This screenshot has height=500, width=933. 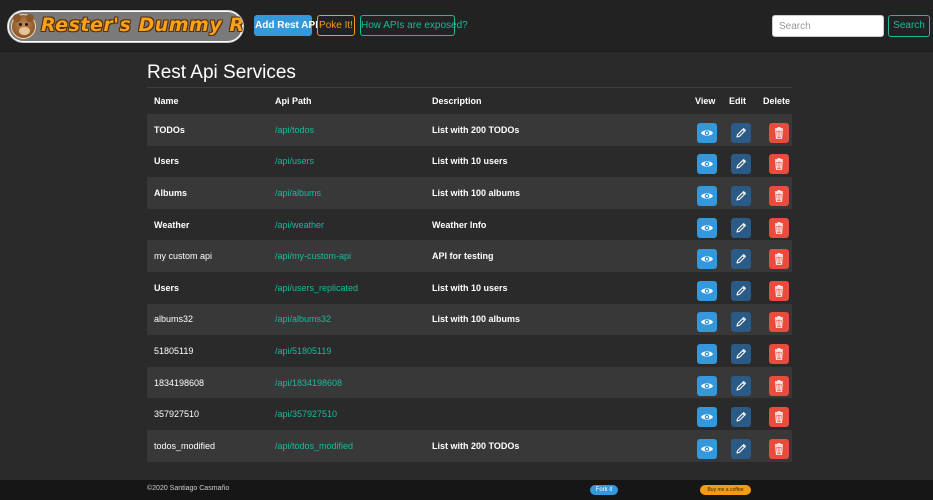 I want to click on how-apis-exposed-button: How APIs are exposed?, so click(x=414, y=25).